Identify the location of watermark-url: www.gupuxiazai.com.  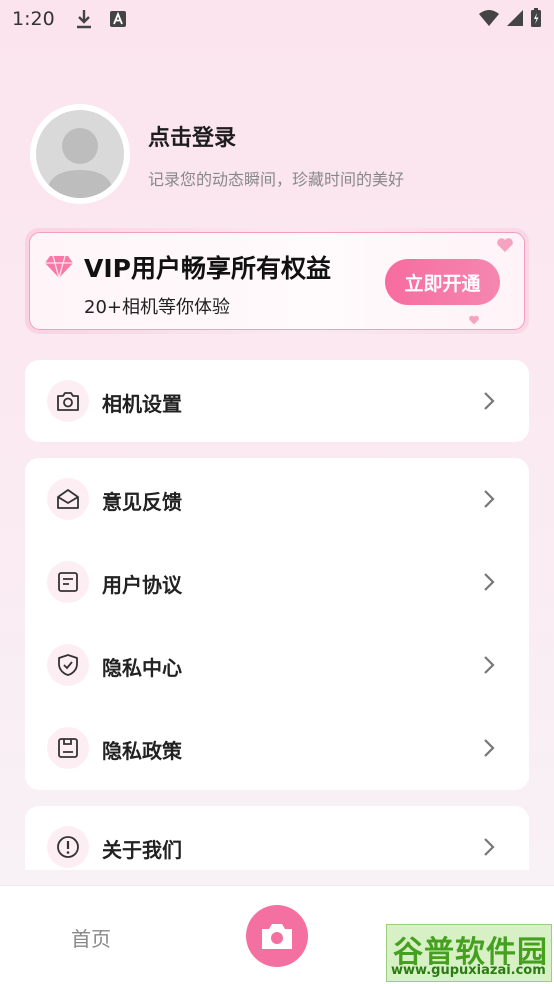
(468, 970).